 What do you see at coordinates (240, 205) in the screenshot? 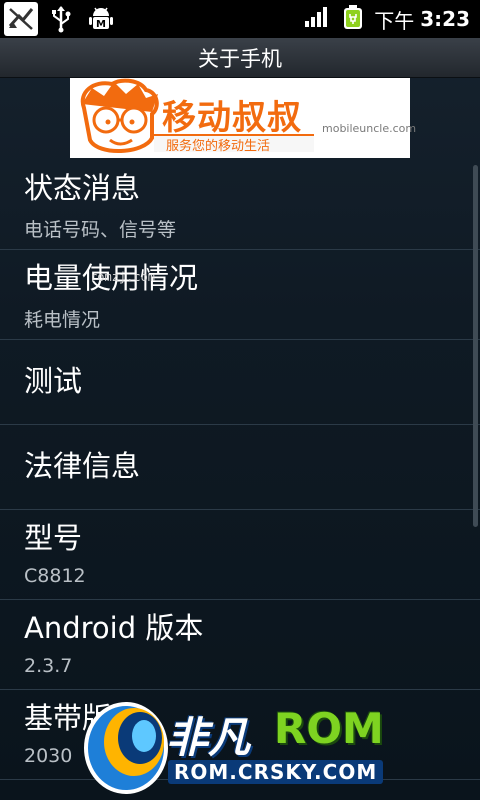
I see `list-item-status: 状态消息 电话号码、信号等` at bounding box center [240, 205].